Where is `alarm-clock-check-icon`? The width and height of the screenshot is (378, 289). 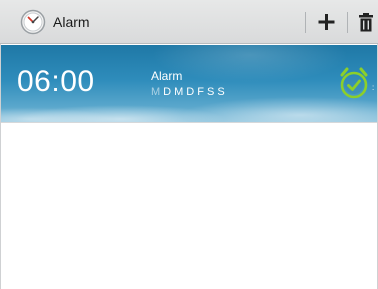 alarm-clock-check-icon is located at coordinates (354, 83).